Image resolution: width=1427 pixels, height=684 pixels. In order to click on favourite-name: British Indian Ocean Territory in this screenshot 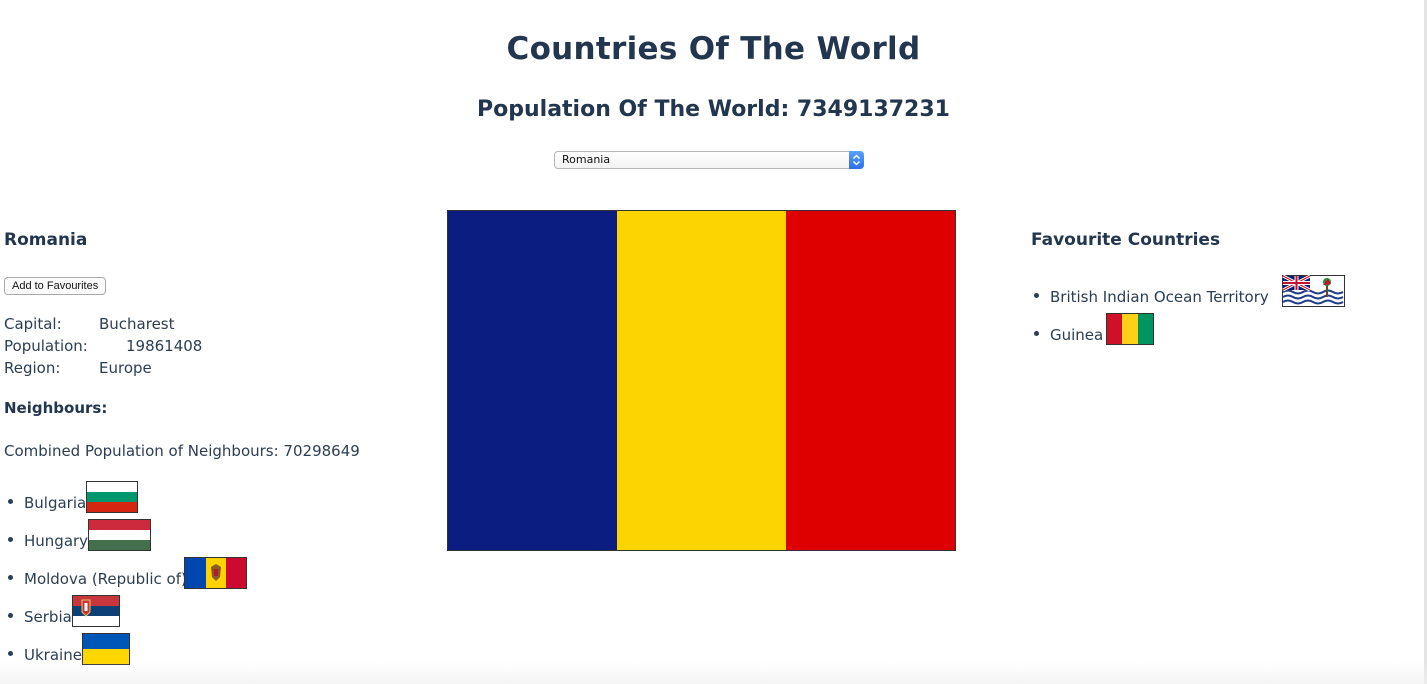, I will do `click(1159, 297)`.